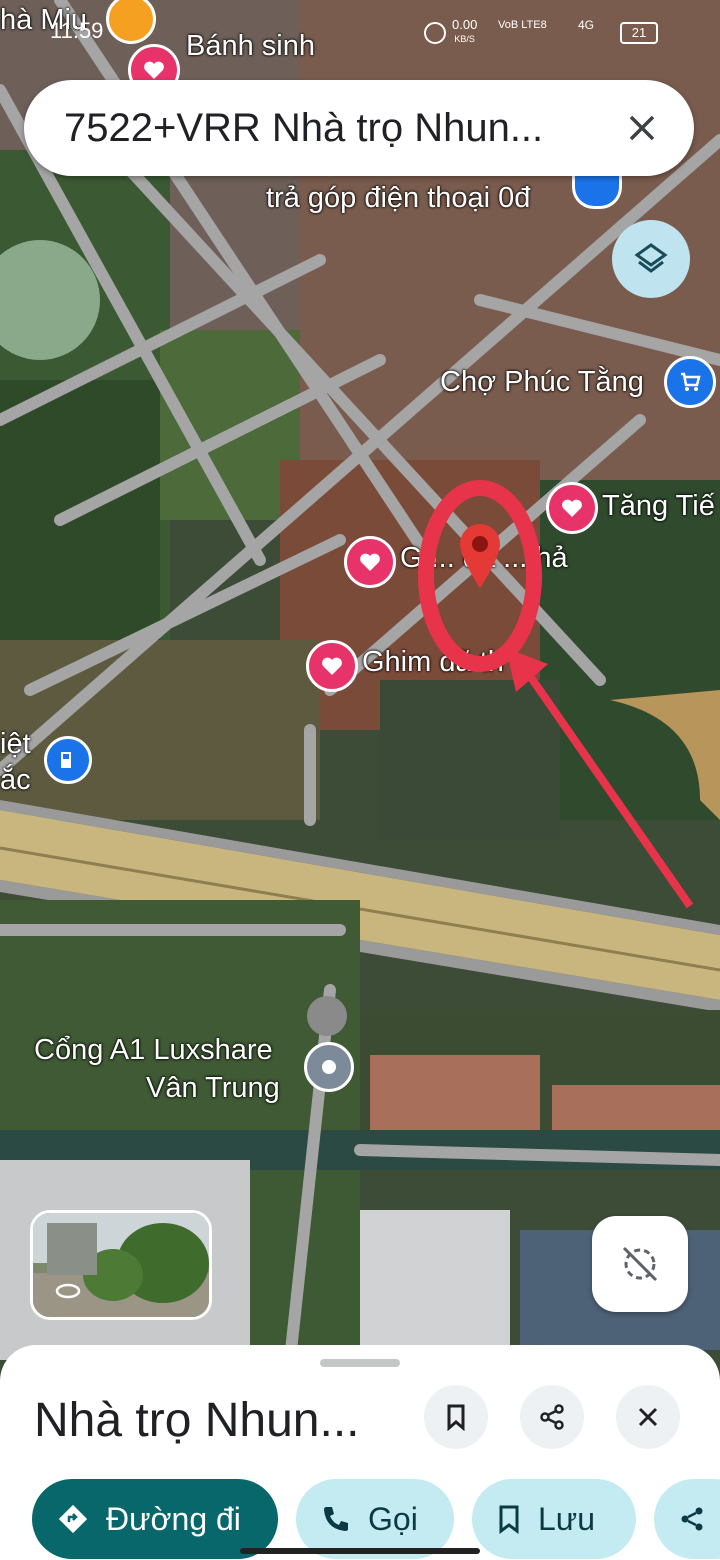 This screenshot has height=1560, width=720. I want to click on directions-button: Đường đi, so click(155, 1519).